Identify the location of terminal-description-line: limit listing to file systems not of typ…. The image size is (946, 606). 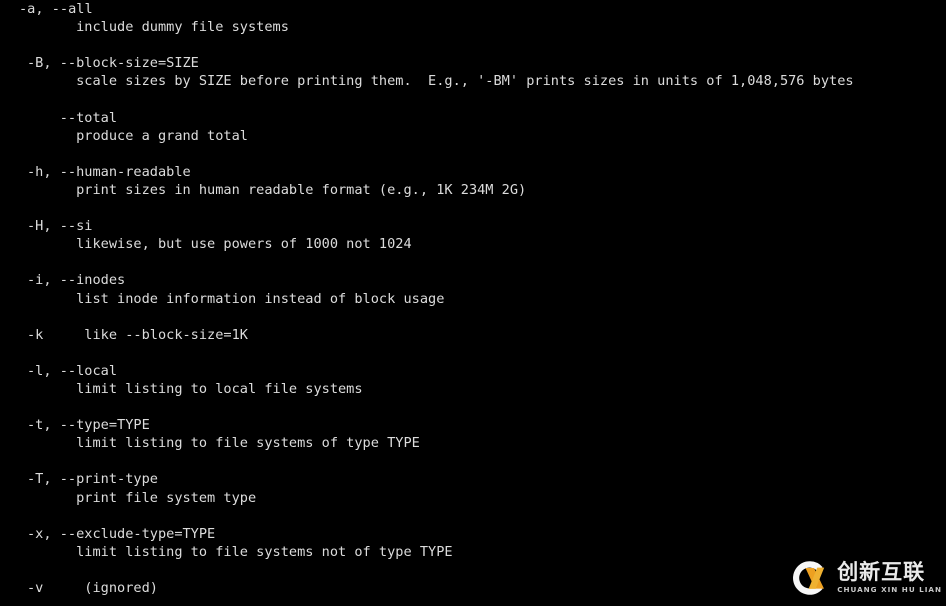
(240, 551).